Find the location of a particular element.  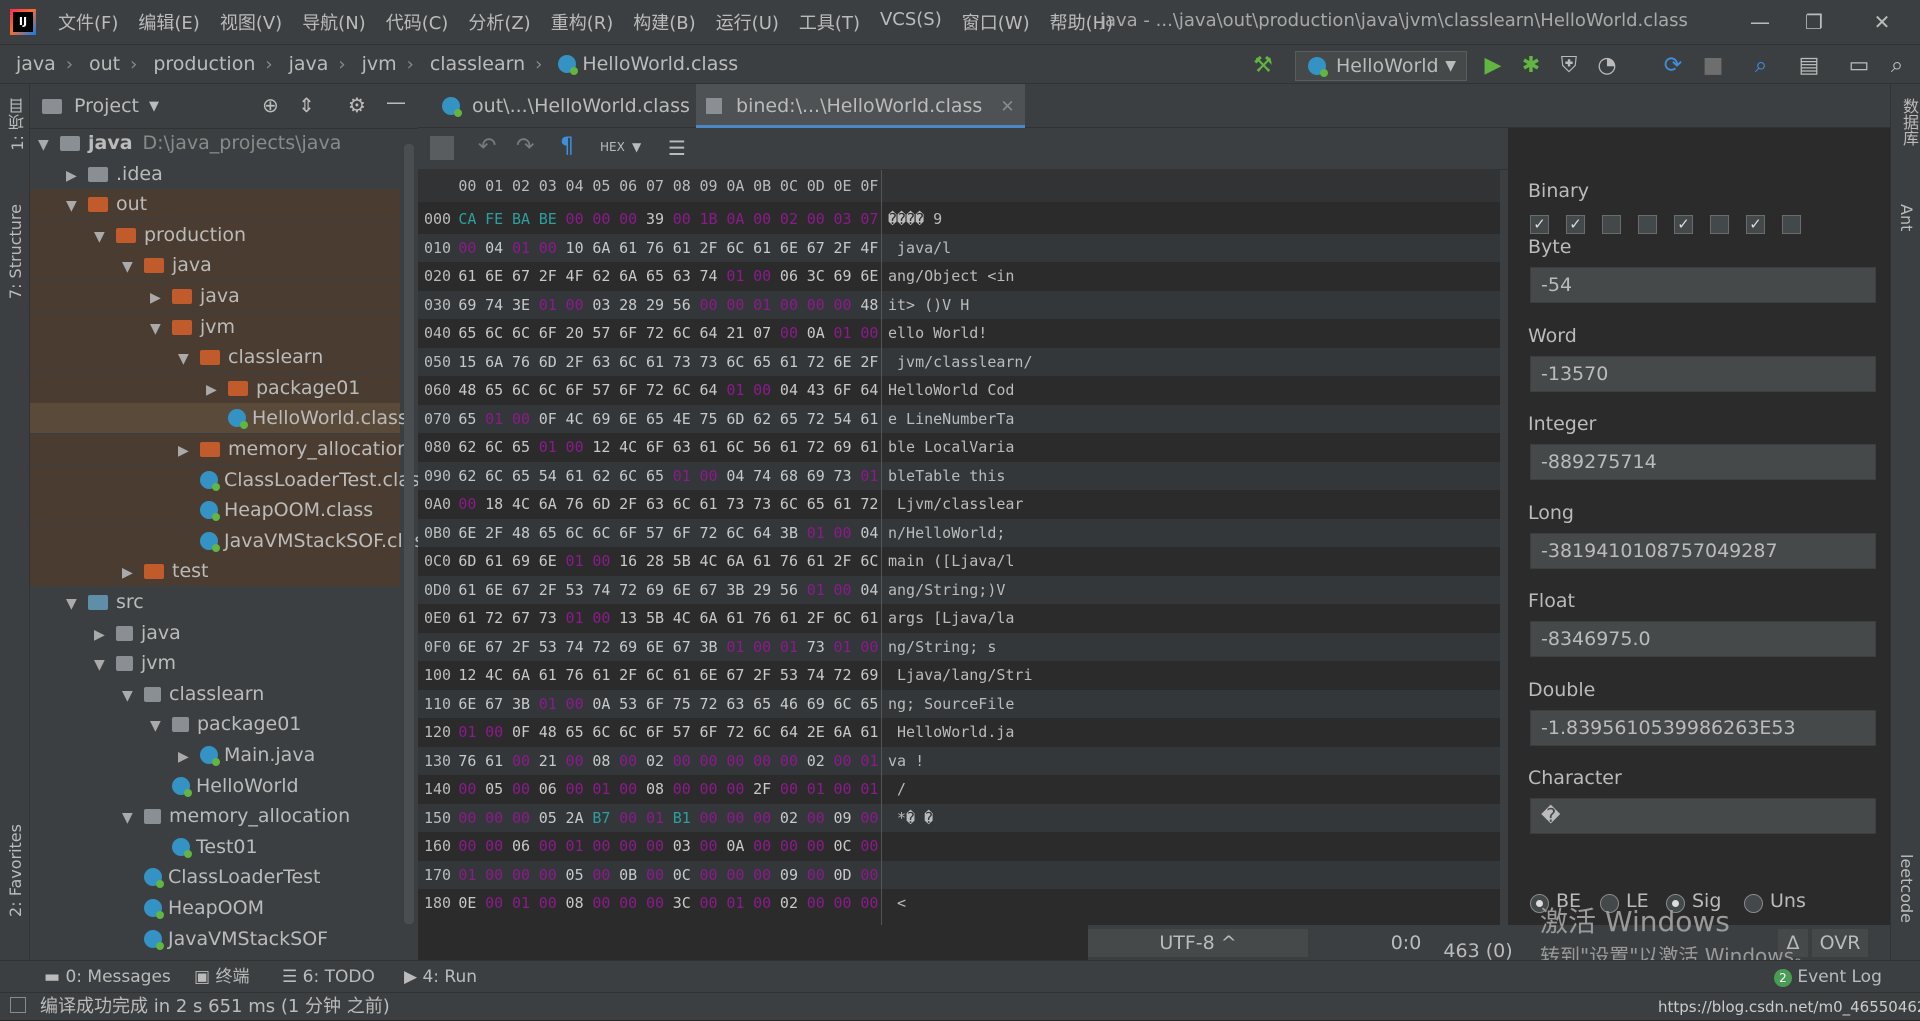

hex-bytes: 61 6E 67 2F 4F 62 6A 65 63 74 01 00 06 3C 69 6E is located at coordinates (668, 276).